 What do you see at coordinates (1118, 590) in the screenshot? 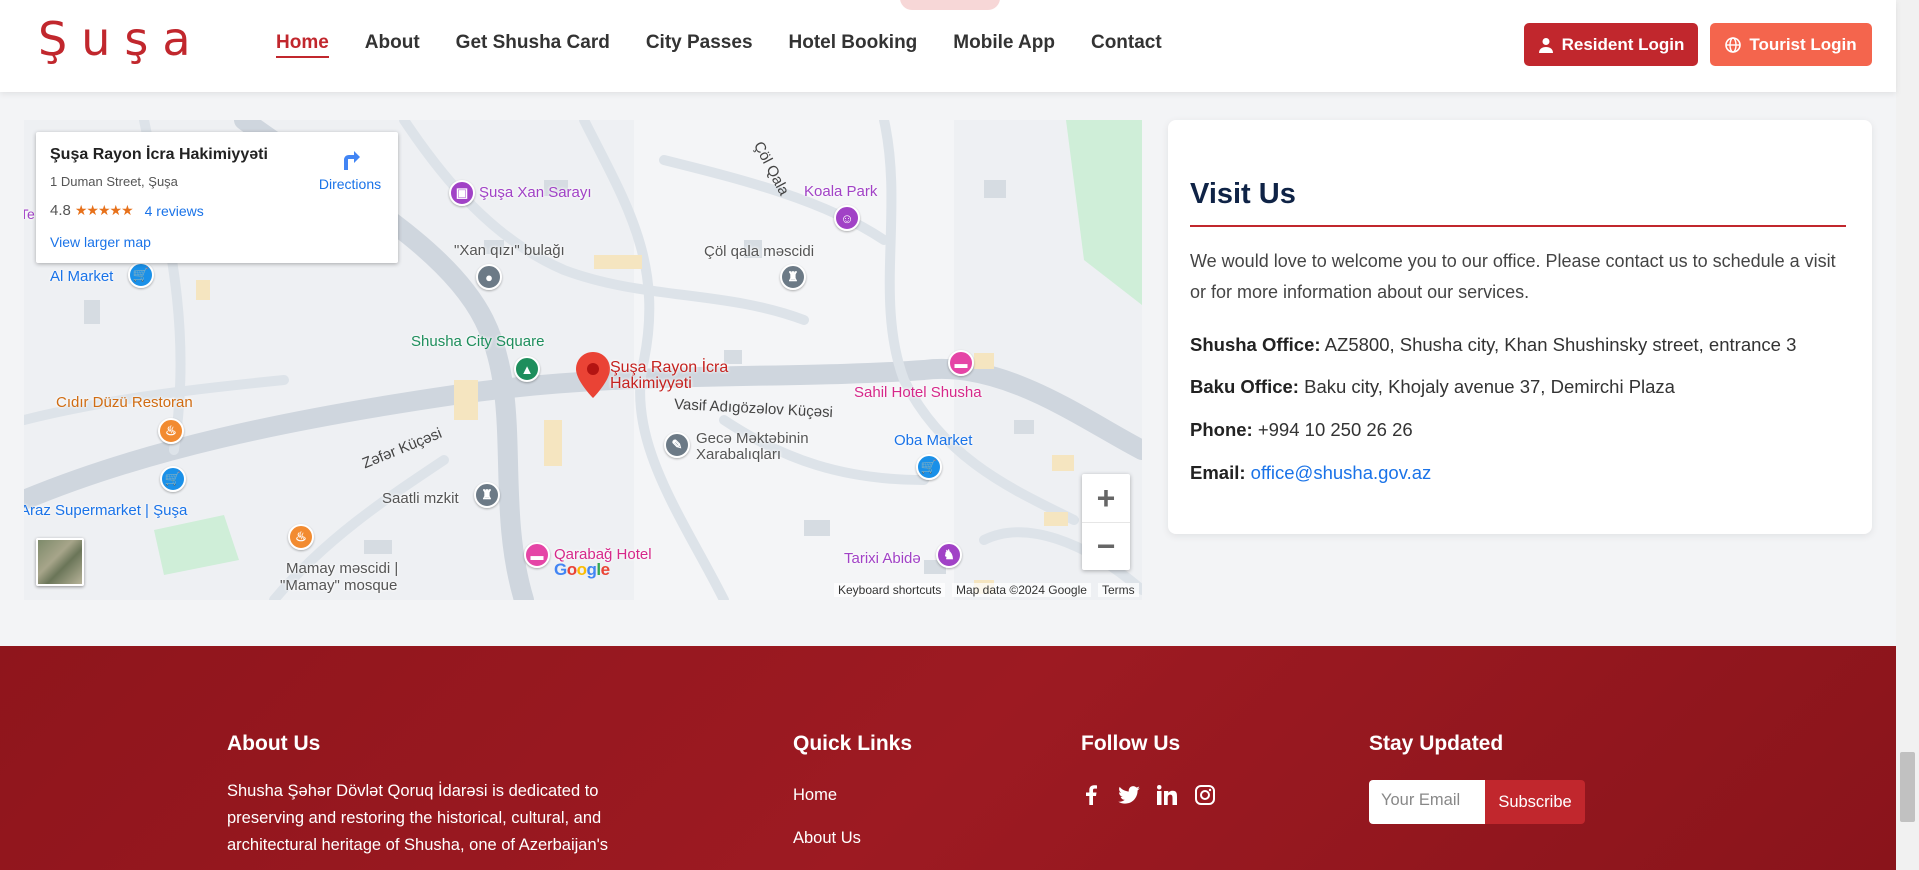
I see `terms-link: Terms` at bounding box center [1118, 590].